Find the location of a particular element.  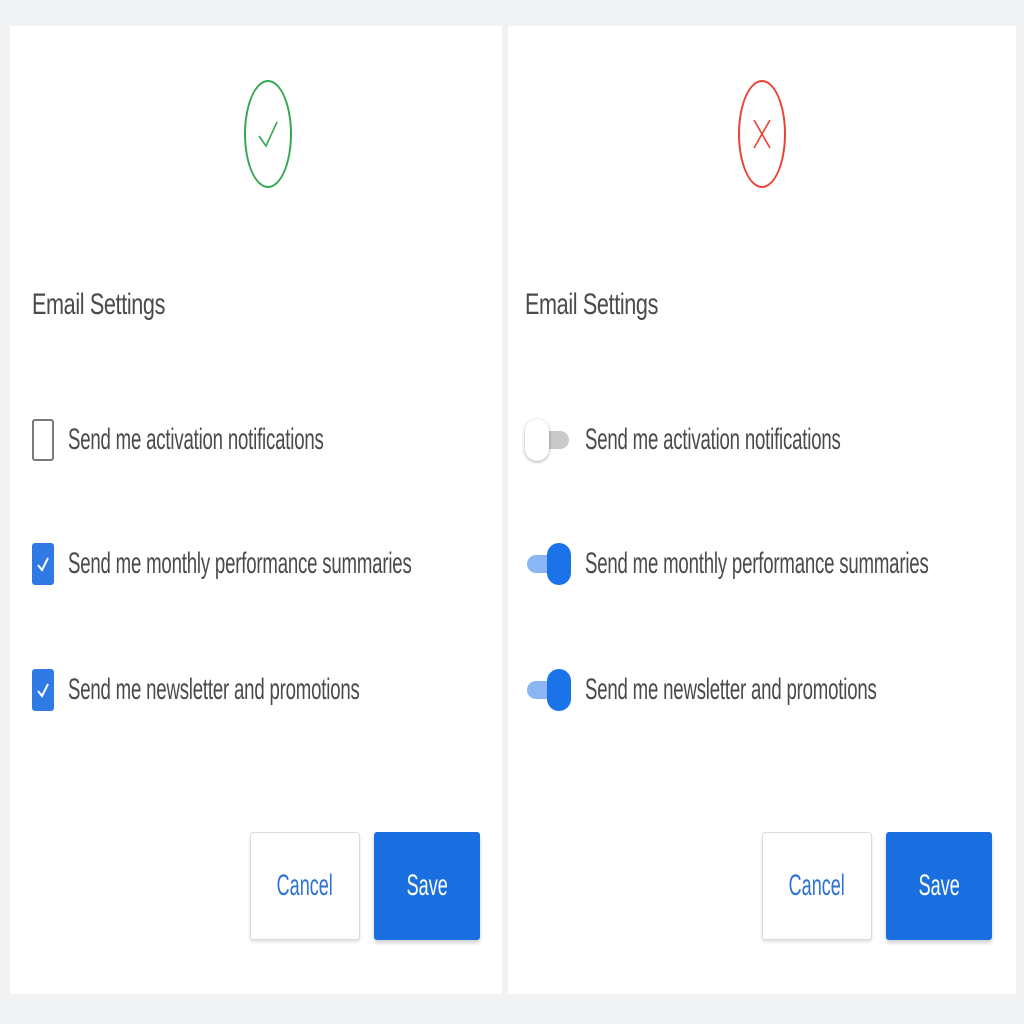

checkbox-unchecked is located at coordinates (43, 440).